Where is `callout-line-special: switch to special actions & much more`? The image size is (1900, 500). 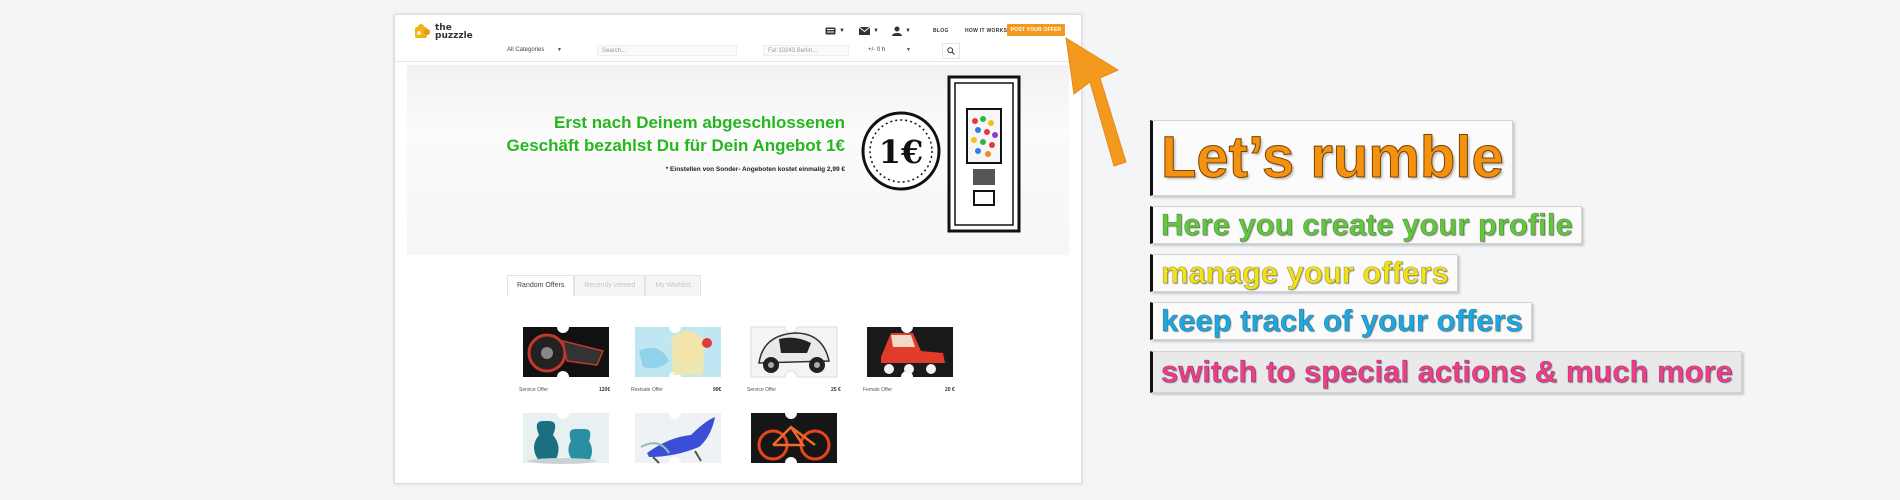
callout-line-special: switch to special actions & much more is located at coordinates (1446, 372).